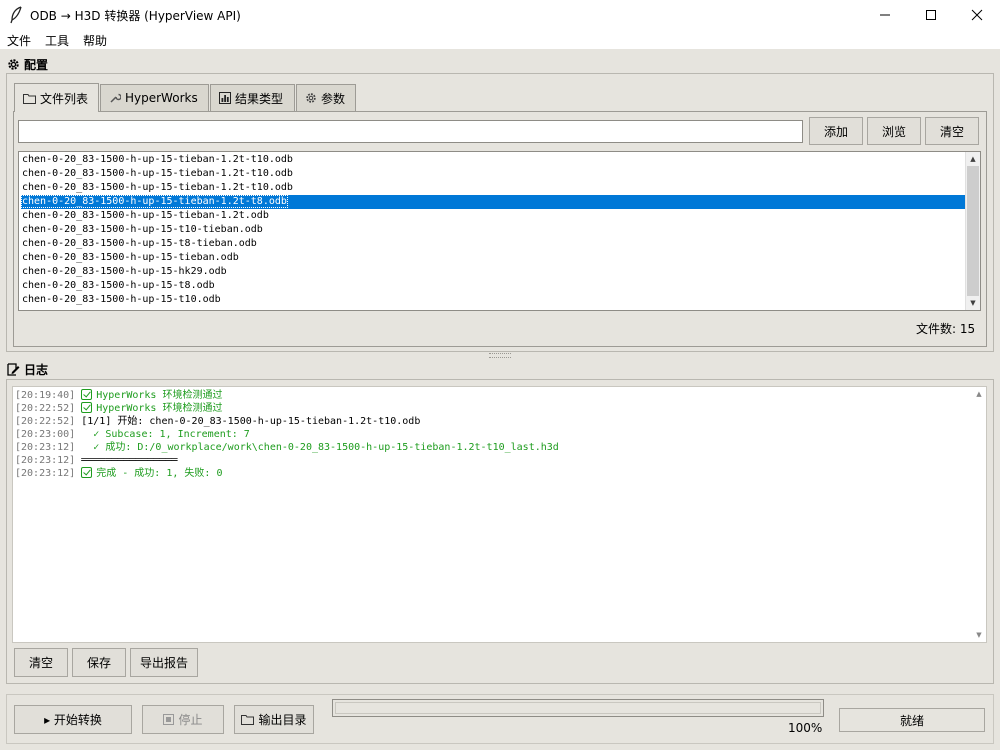 The image size is (1000, 750). Describe the element at coordinates (333, 98) in the screenshot. I see `tab-label: 参数` at that location.